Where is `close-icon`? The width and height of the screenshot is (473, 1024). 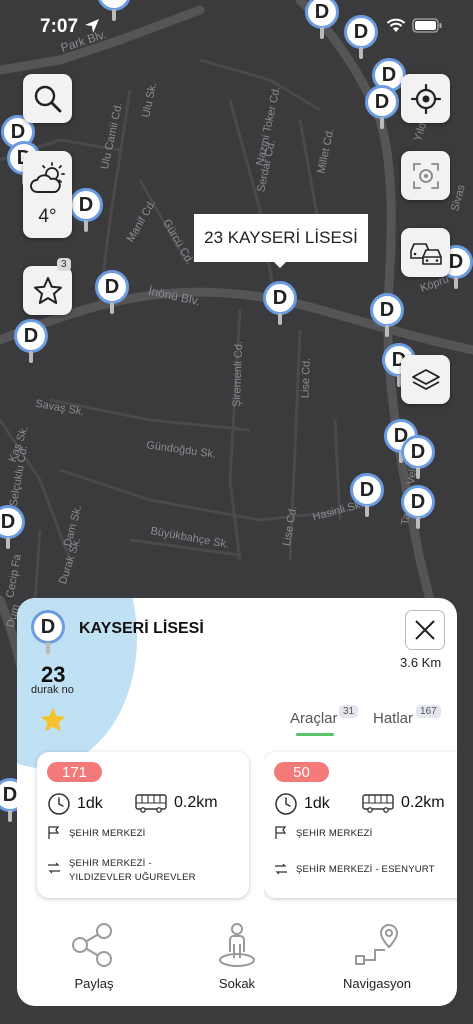
close-icon is located at coordinates (425, 630).